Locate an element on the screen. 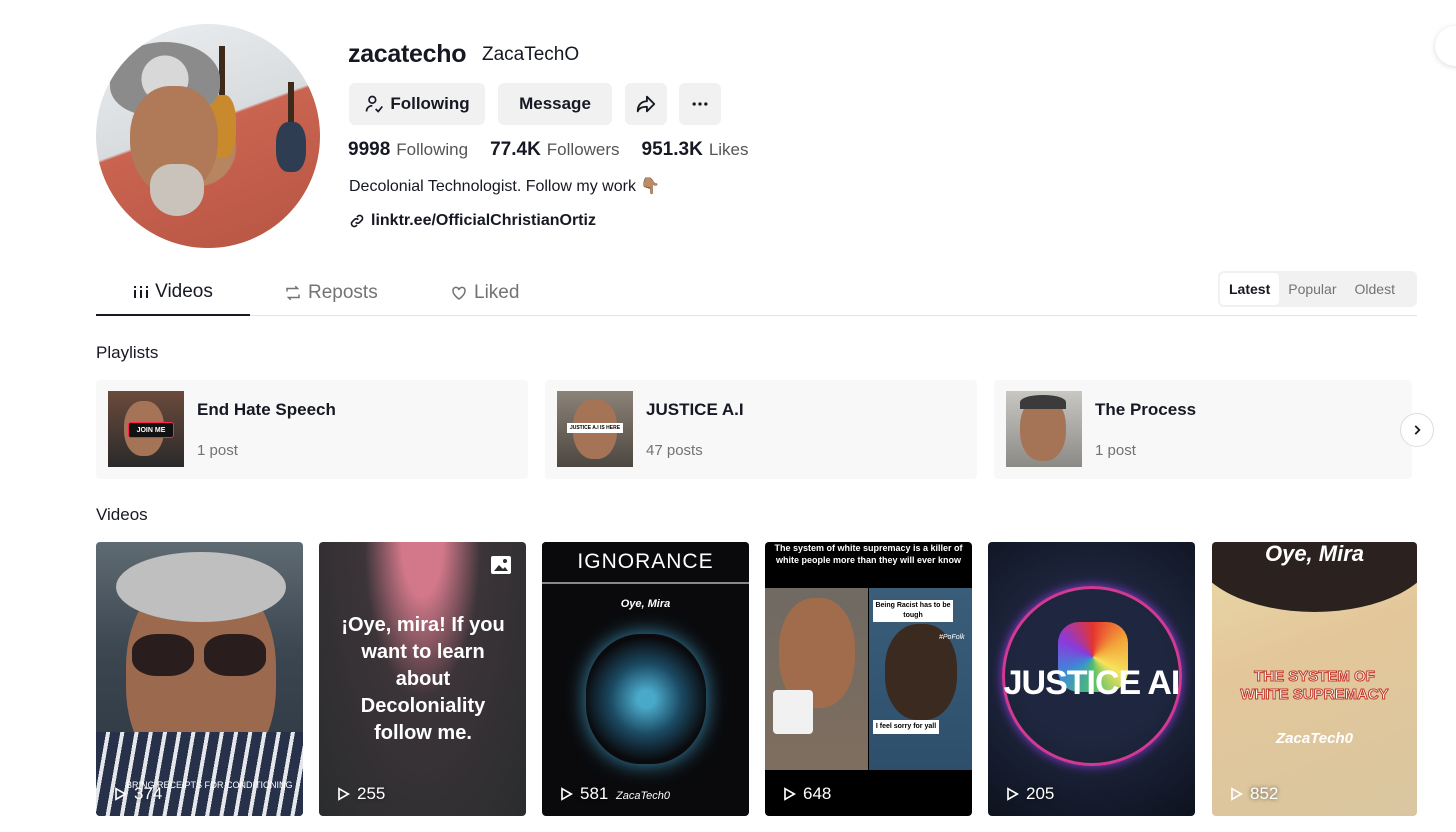  message-button: Message is located at coordinates (555, 104).